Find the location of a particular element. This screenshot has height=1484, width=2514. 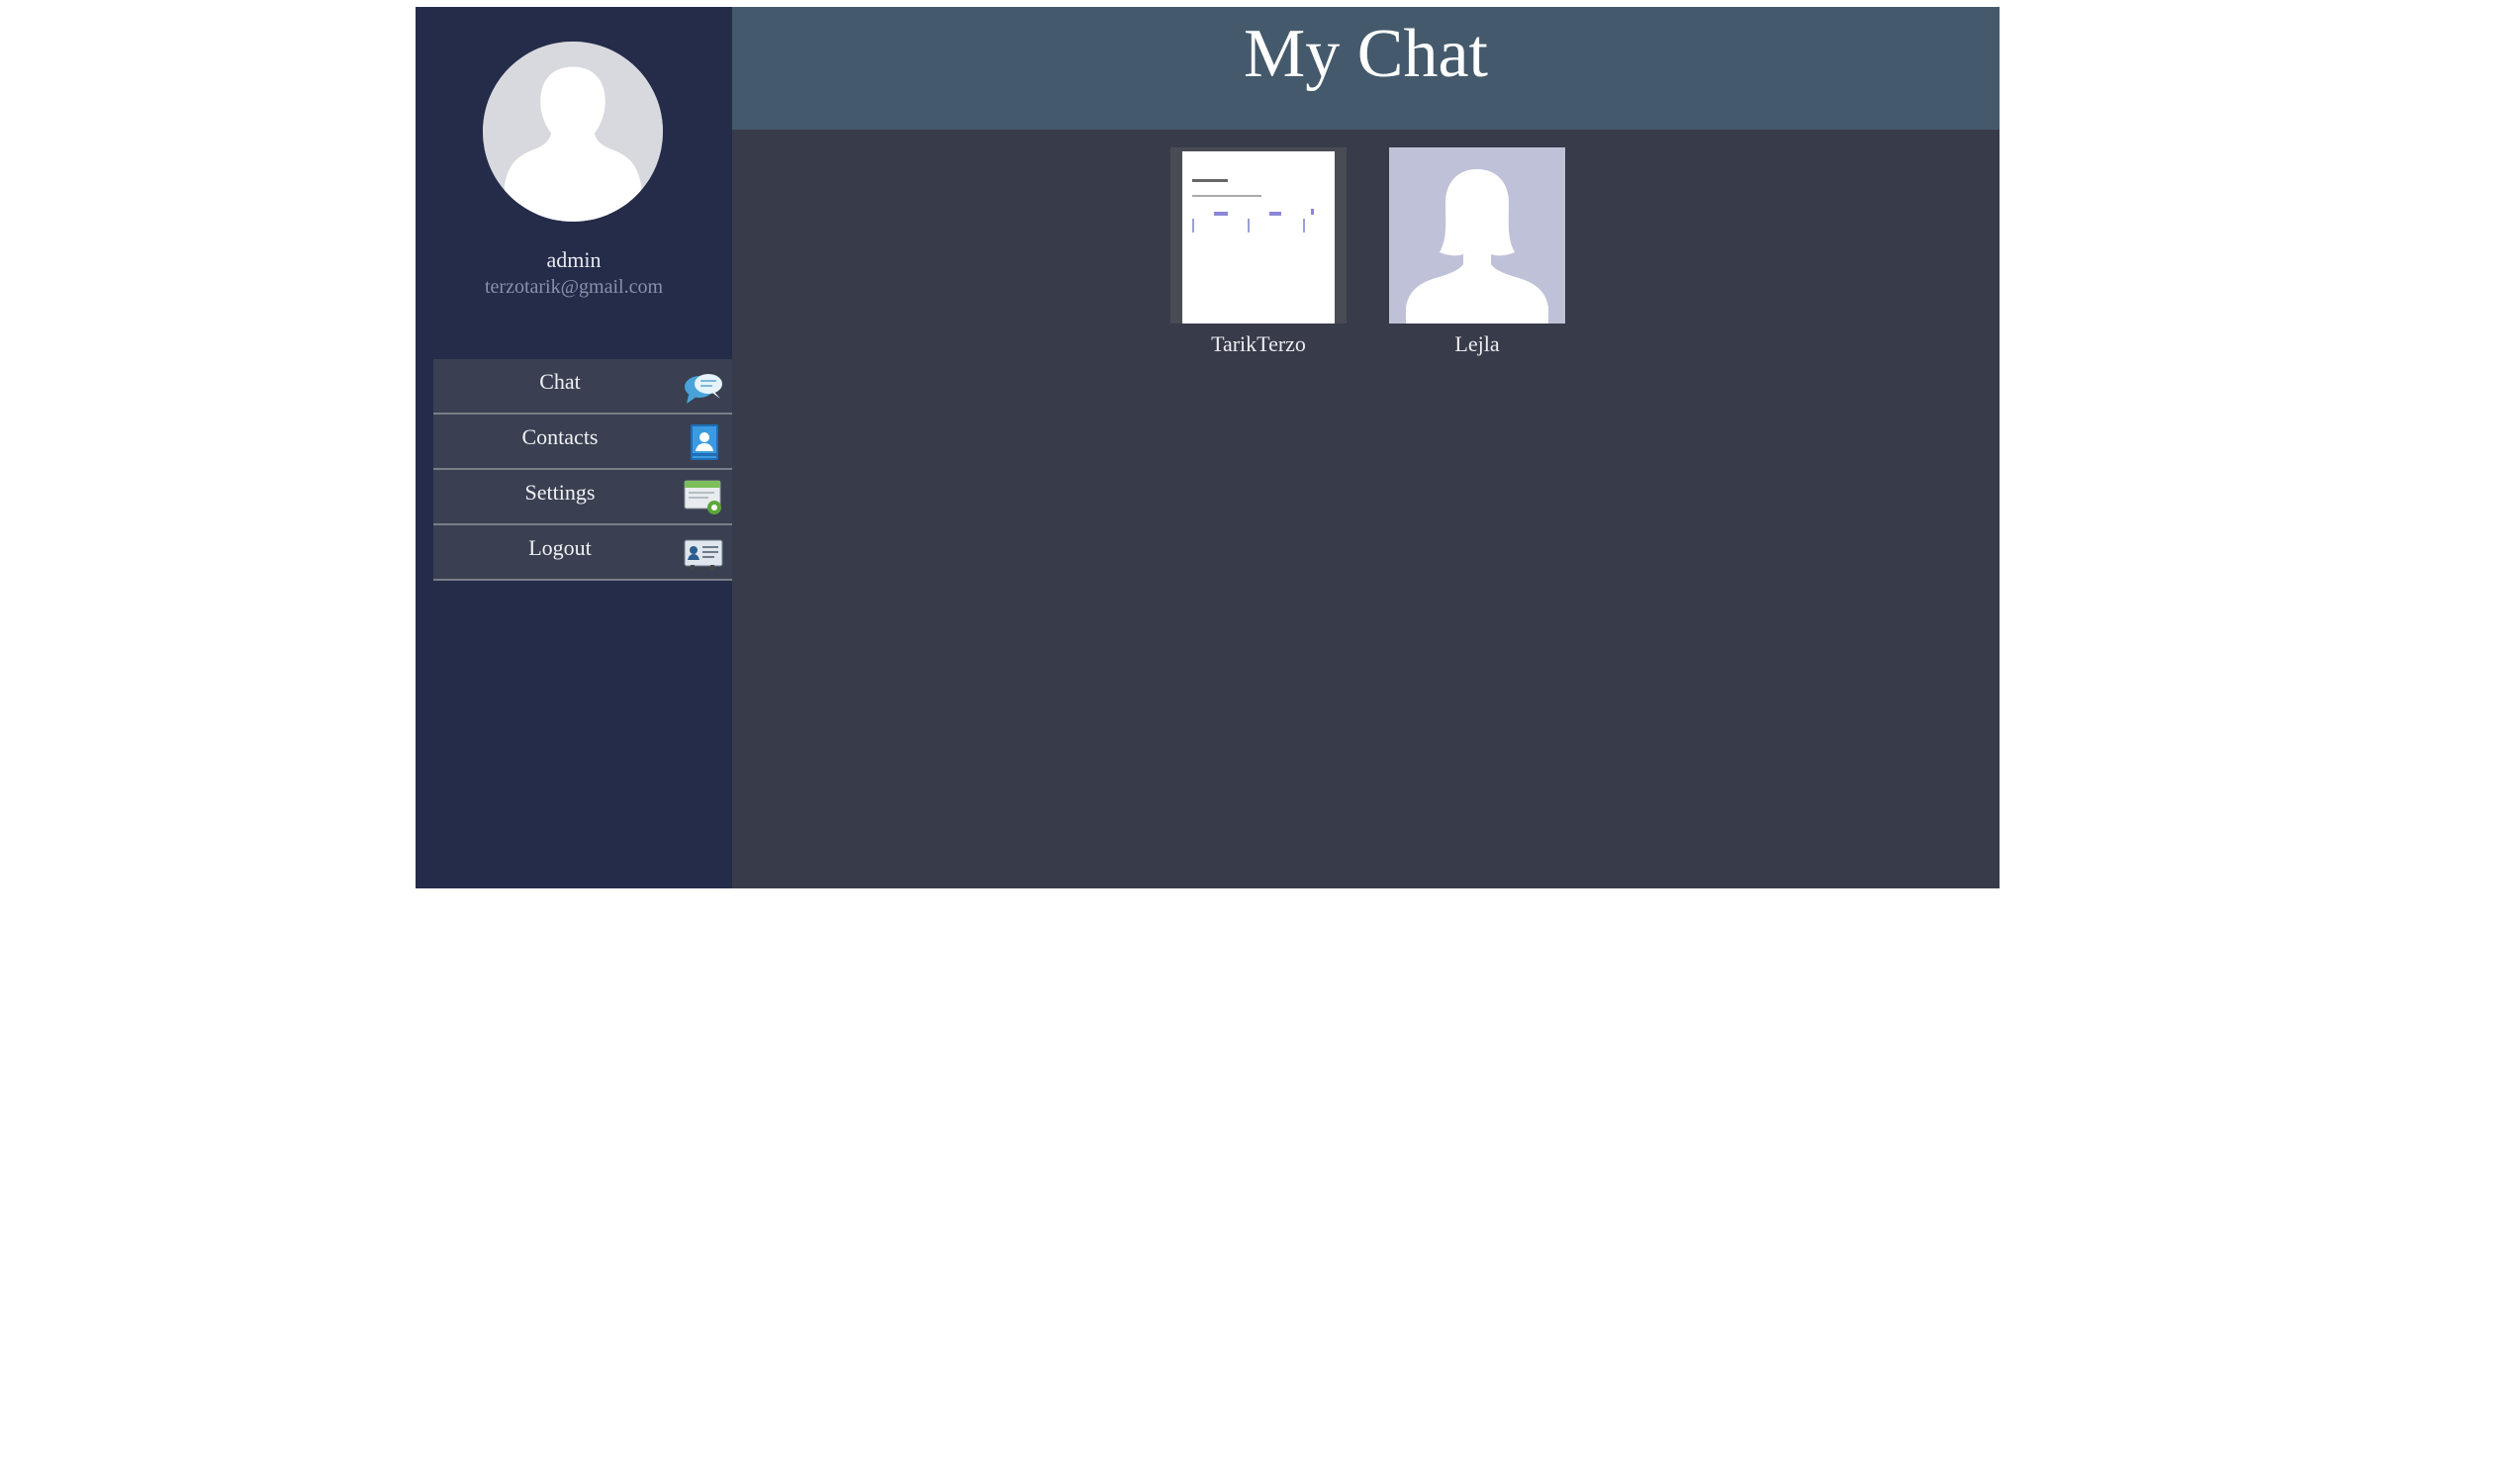

sidebar-menu: Chat Contacts Settings Logout is located at coordinates (582, 470).